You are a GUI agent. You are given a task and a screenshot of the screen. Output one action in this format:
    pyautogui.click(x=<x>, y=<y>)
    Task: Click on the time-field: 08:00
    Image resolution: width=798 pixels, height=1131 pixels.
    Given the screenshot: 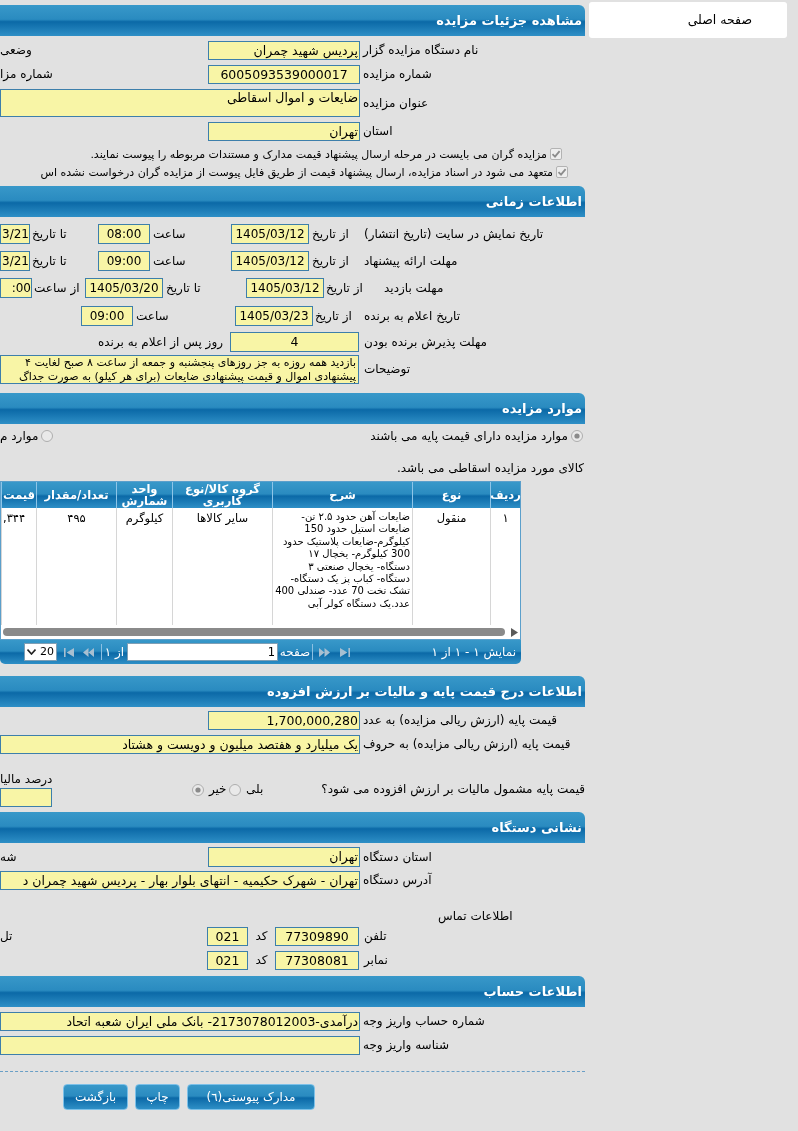 What is the action you would take?
    pyautogui.click(x=124, y=234)
    